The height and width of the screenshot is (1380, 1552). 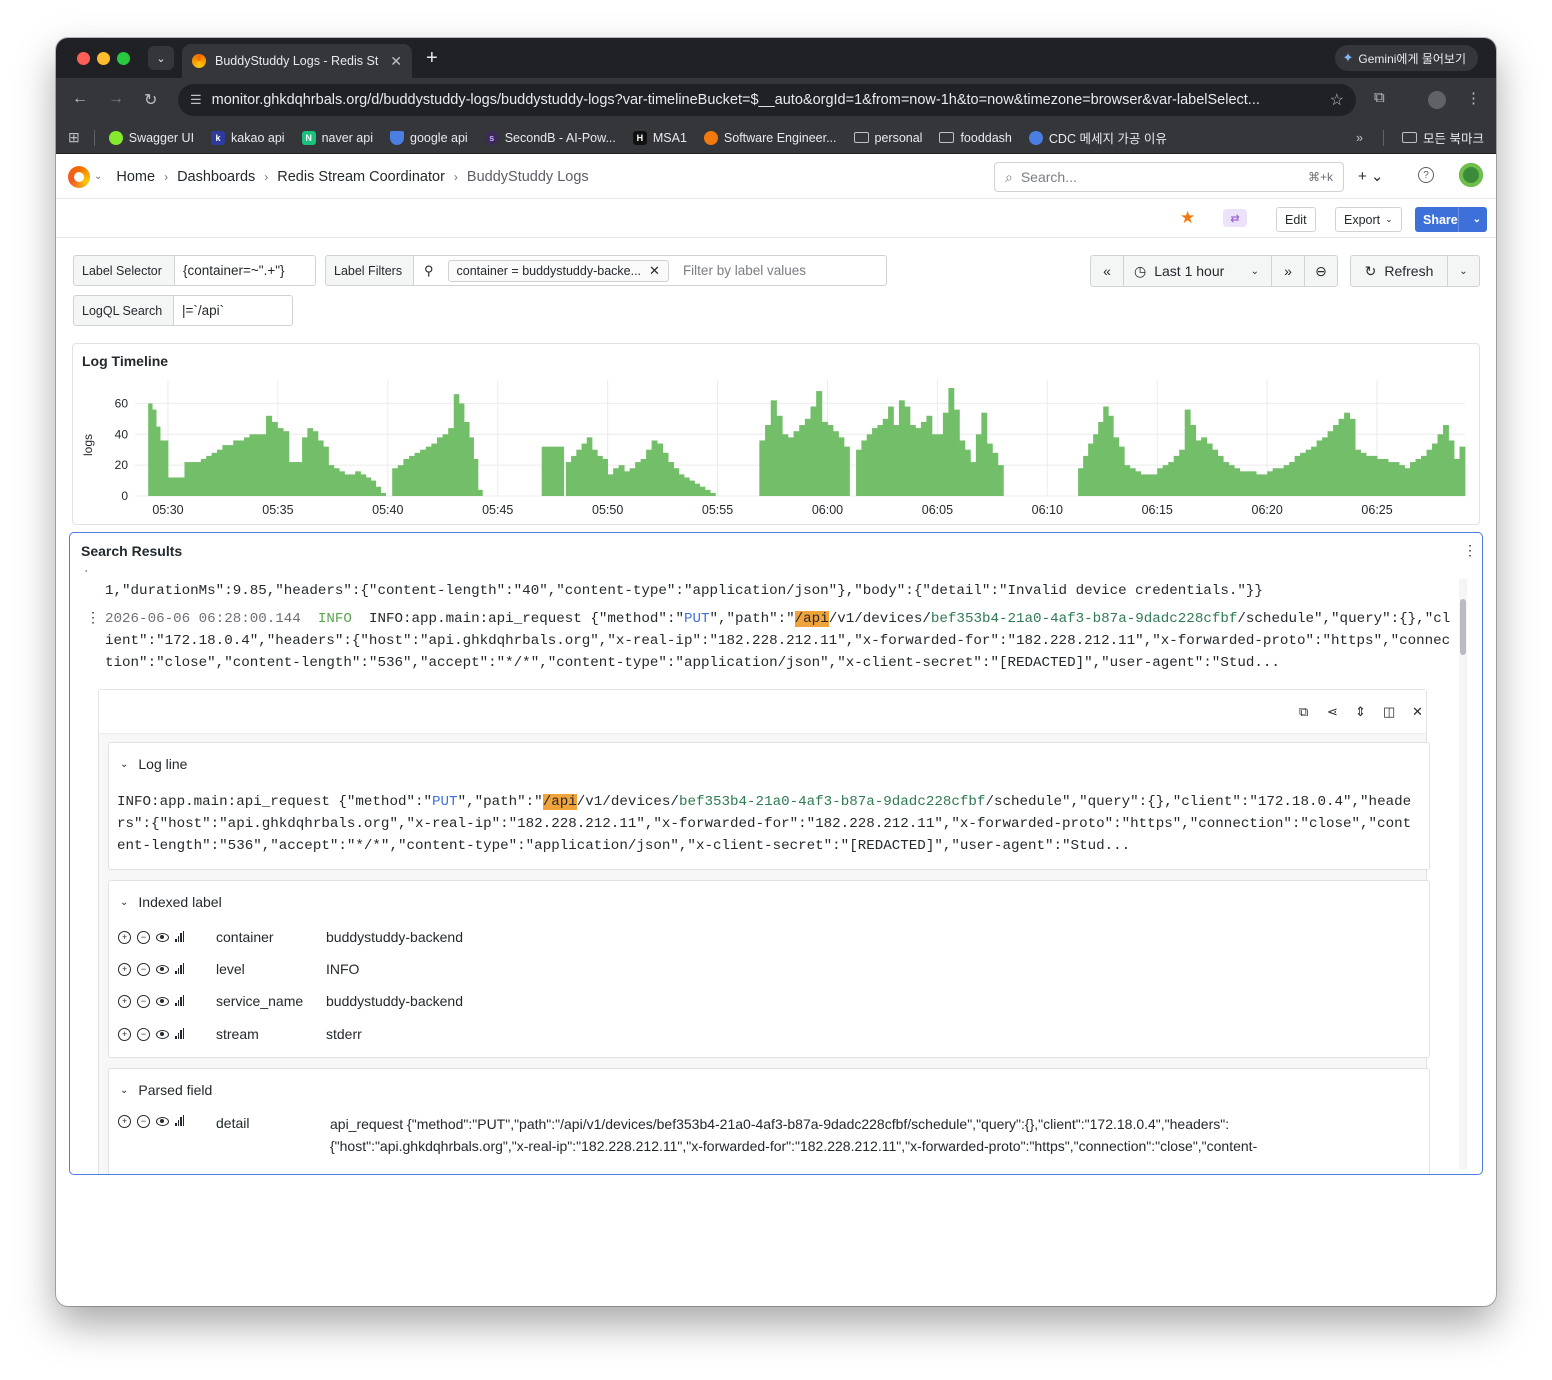 What do you see at coordinates (248, 137) in the screenshot?
I see `bookmark-item: k kakao api` at bounding box center [248, 137].